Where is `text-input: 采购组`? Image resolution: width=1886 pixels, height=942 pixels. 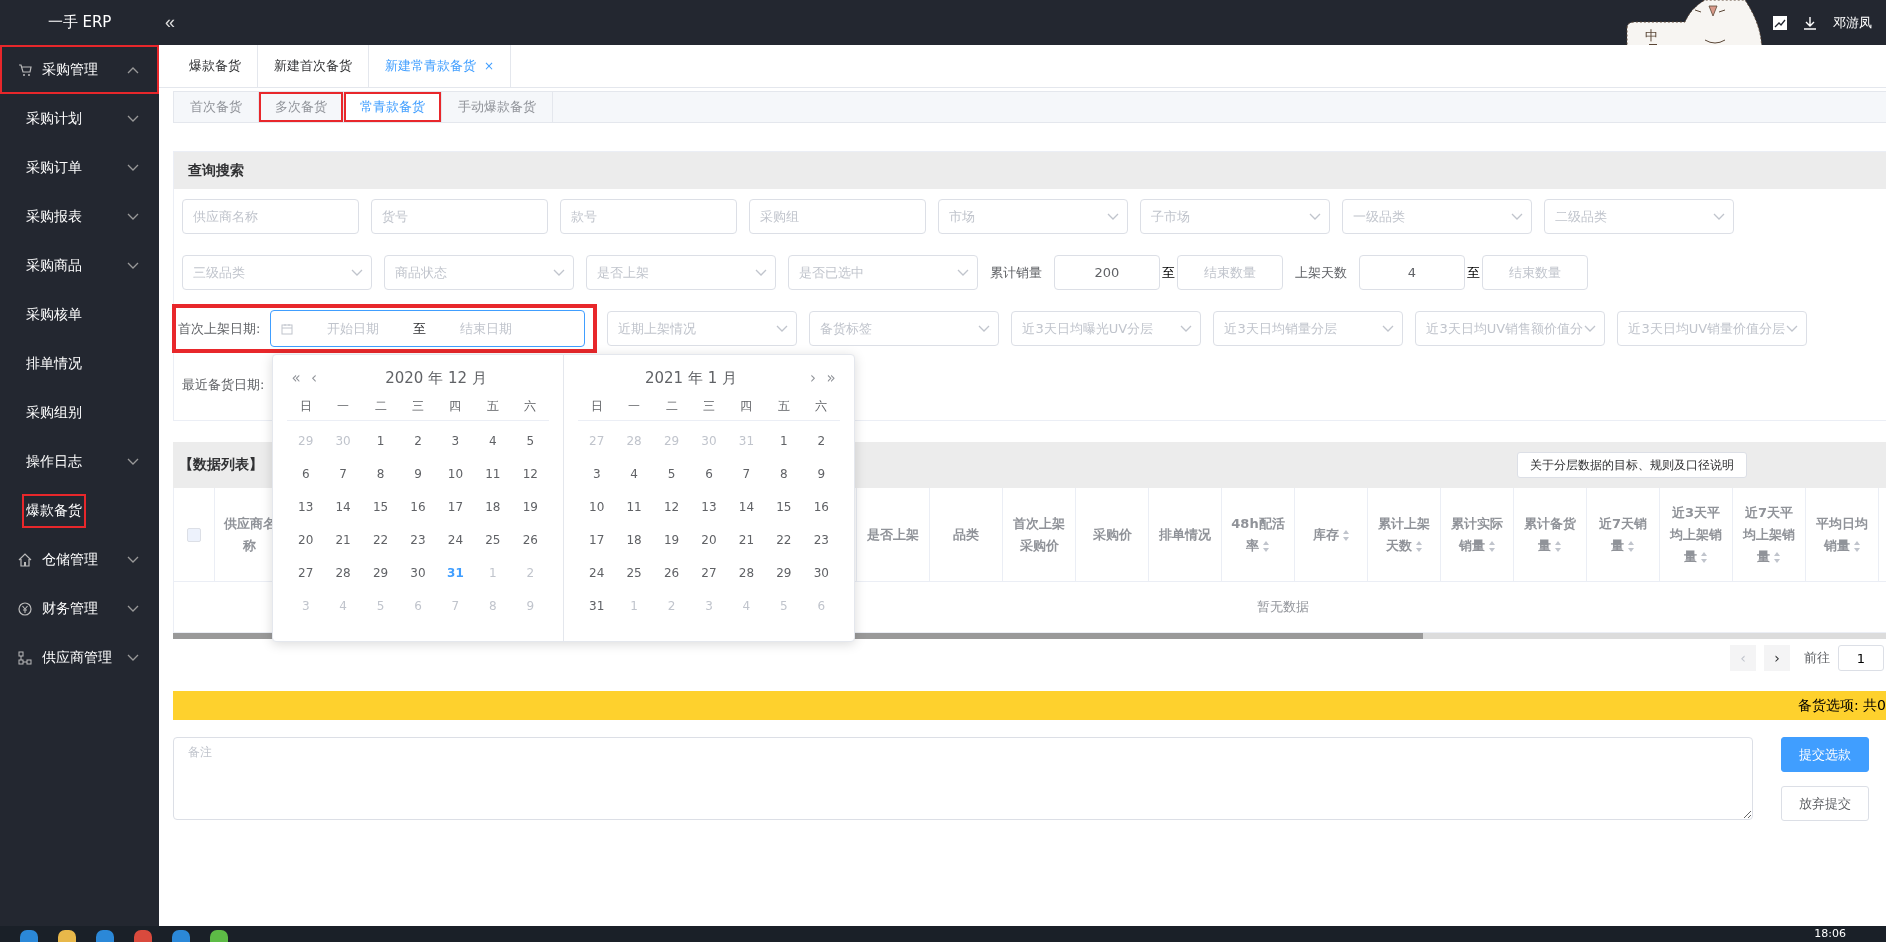 text-input: 采购组 is located at coordinates (837, 216).